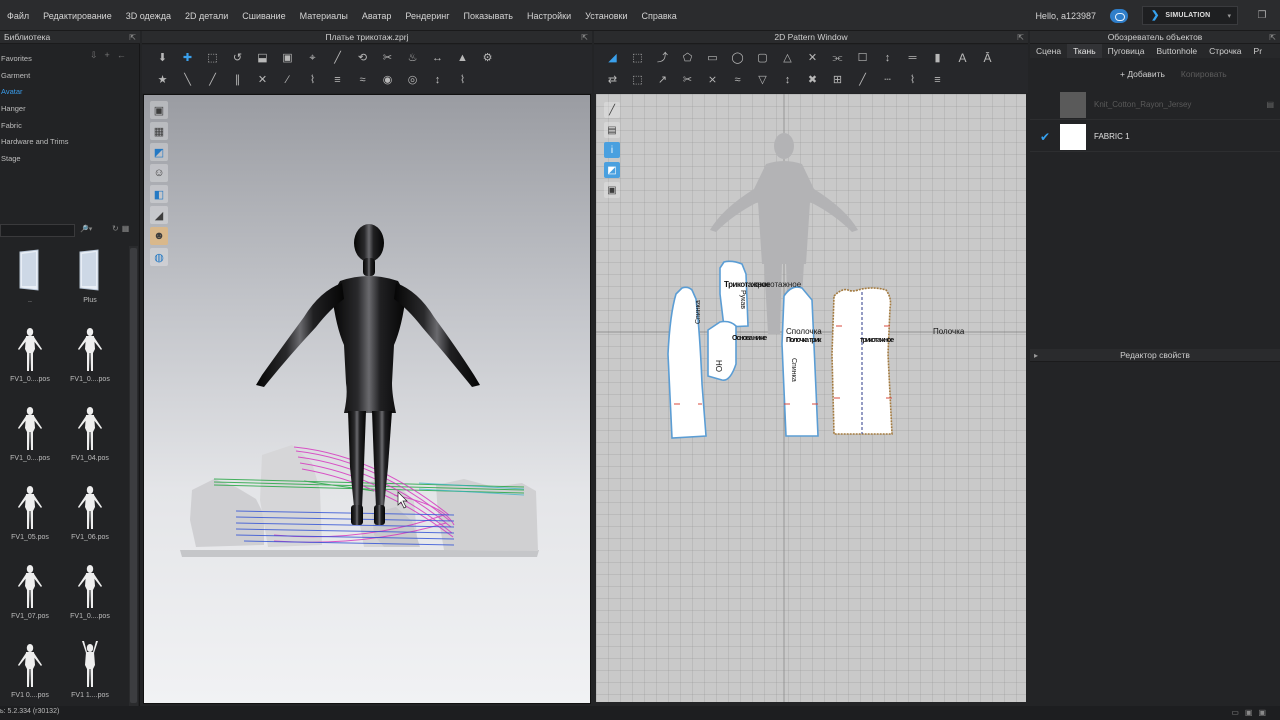 The width and height of the screenshot is (1280, 720). What do you see at coordinates (70, 109) in the screenshot?
I see `library-tree-item: Hanger` at bounding box center [70, 109].